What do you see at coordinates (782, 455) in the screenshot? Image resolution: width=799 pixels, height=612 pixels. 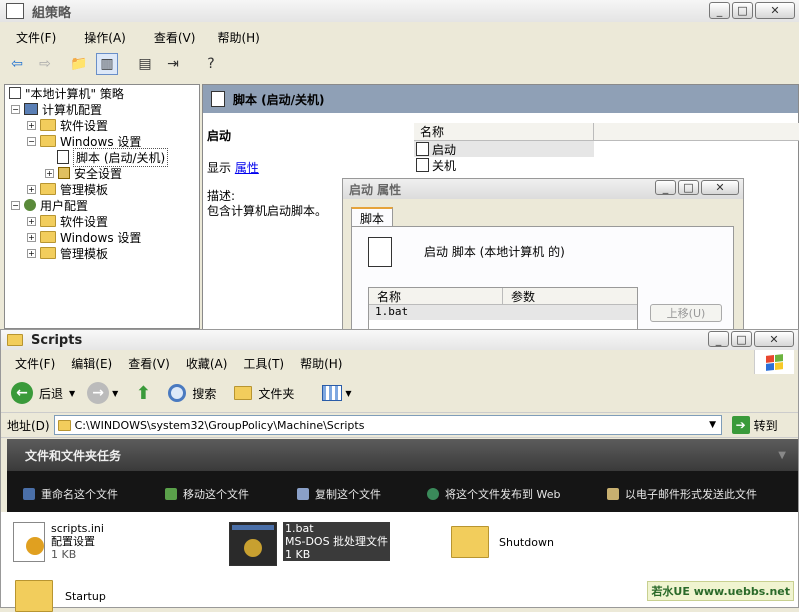 I see `collapse-icon: ▼` at bounding box center [782, 455].